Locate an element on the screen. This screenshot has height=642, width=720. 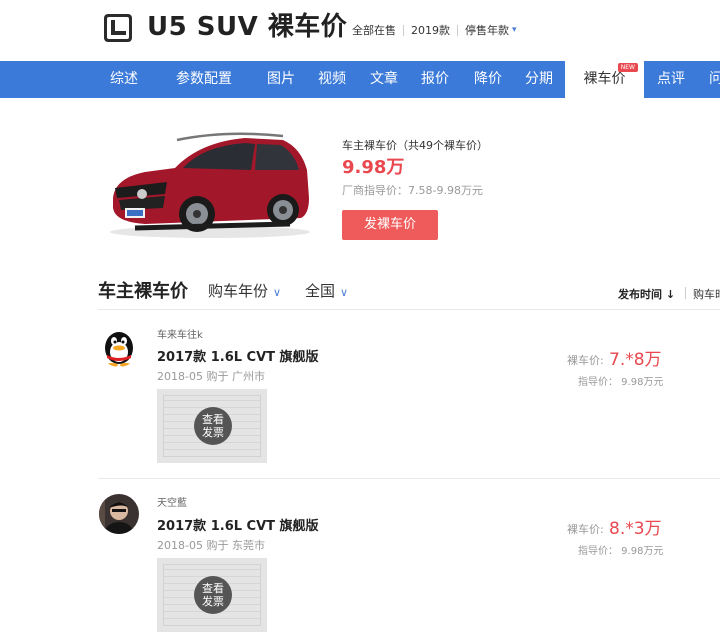
tab-questions: 问 is located at coordinates (714, 79).